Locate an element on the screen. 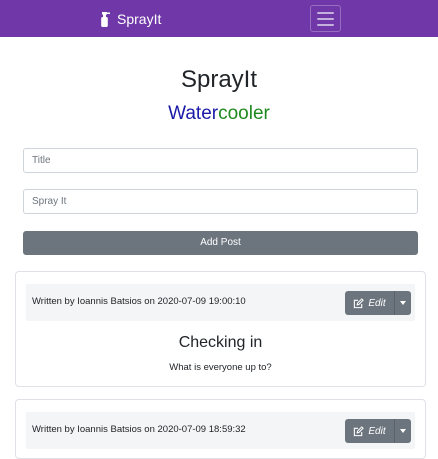 This screenshot has height=459, width=438. subtitle-part-cooler: cooler is located at coordinates (244, 113).